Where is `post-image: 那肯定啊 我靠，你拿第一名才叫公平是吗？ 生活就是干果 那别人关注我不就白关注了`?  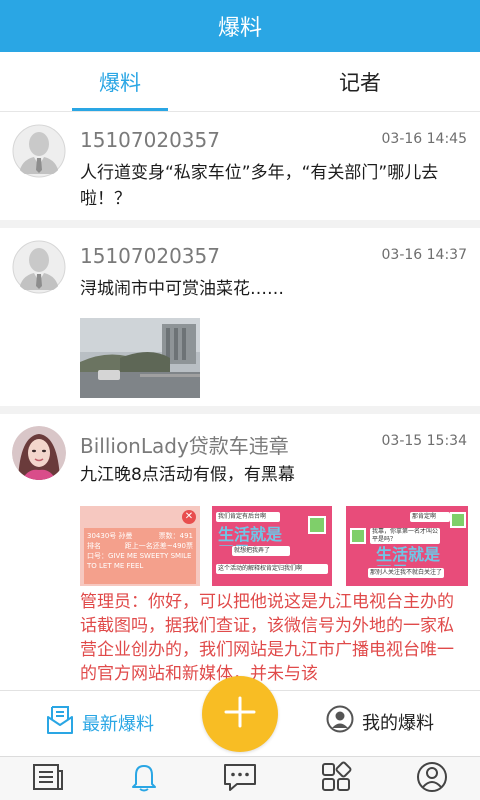
post-image: 那肯定啊 我靠，你拿第一名才叫公平是吗？ 生活就是干果 那别人关注我不就白关注了 is located at coordinates (407, 546).